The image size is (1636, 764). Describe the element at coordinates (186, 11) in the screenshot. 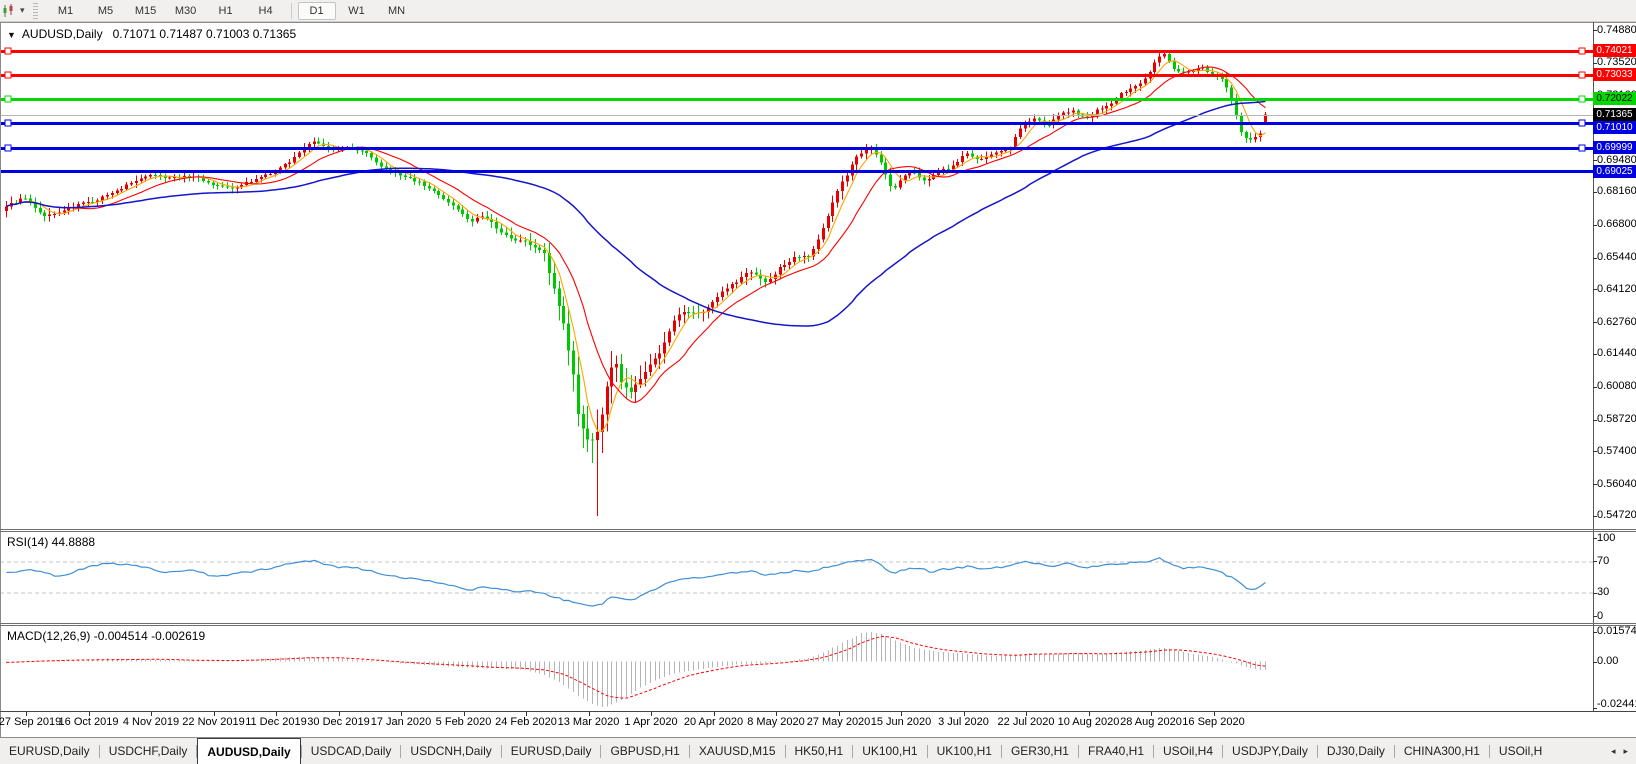

I see `timeframe-button-M30: M30` at that location.